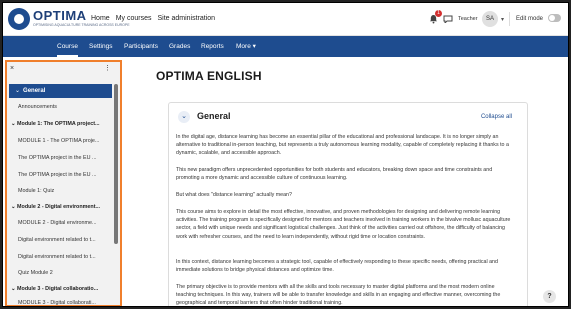 The height and width of the screenshot is (309, 571). What do you see at coordinates (153, 18) in the screenshot?
I see `top-nav: Home My courses Site administration` at bounding box center [153, 18].